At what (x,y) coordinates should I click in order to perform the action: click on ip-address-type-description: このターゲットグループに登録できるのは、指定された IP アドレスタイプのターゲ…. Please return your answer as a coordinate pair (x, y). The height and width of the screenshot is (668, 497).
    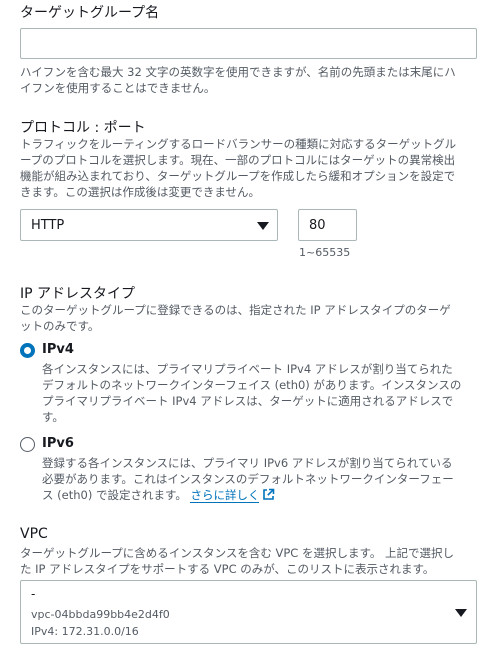
    Looking at the image, I should click on (235, 318).